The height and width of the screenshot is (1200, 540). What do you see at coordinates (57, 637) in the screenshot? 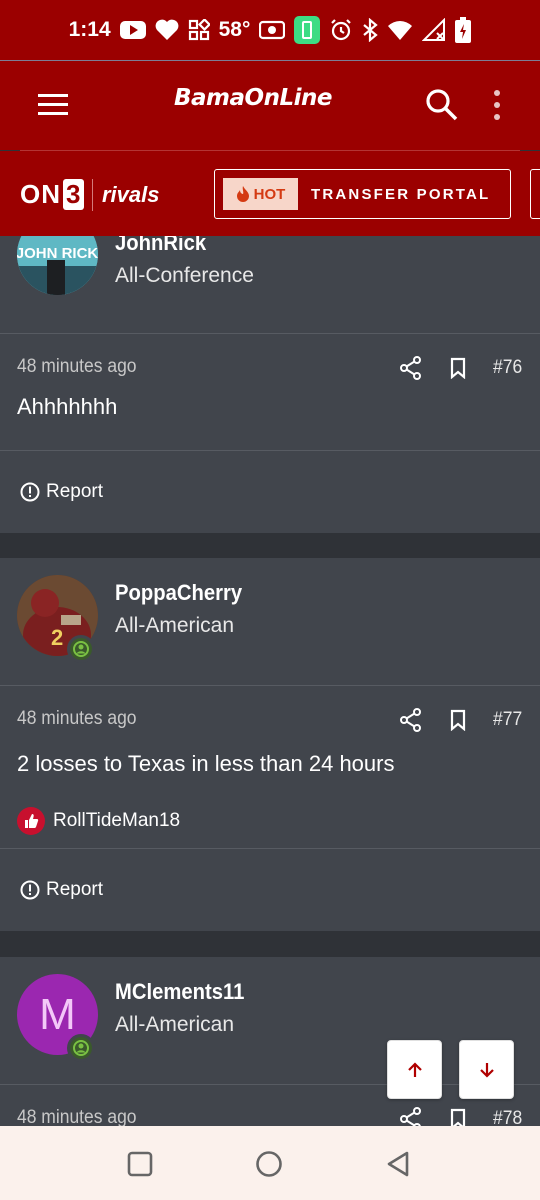
I see `svg-text: 2` at bounding box center [57, 637].